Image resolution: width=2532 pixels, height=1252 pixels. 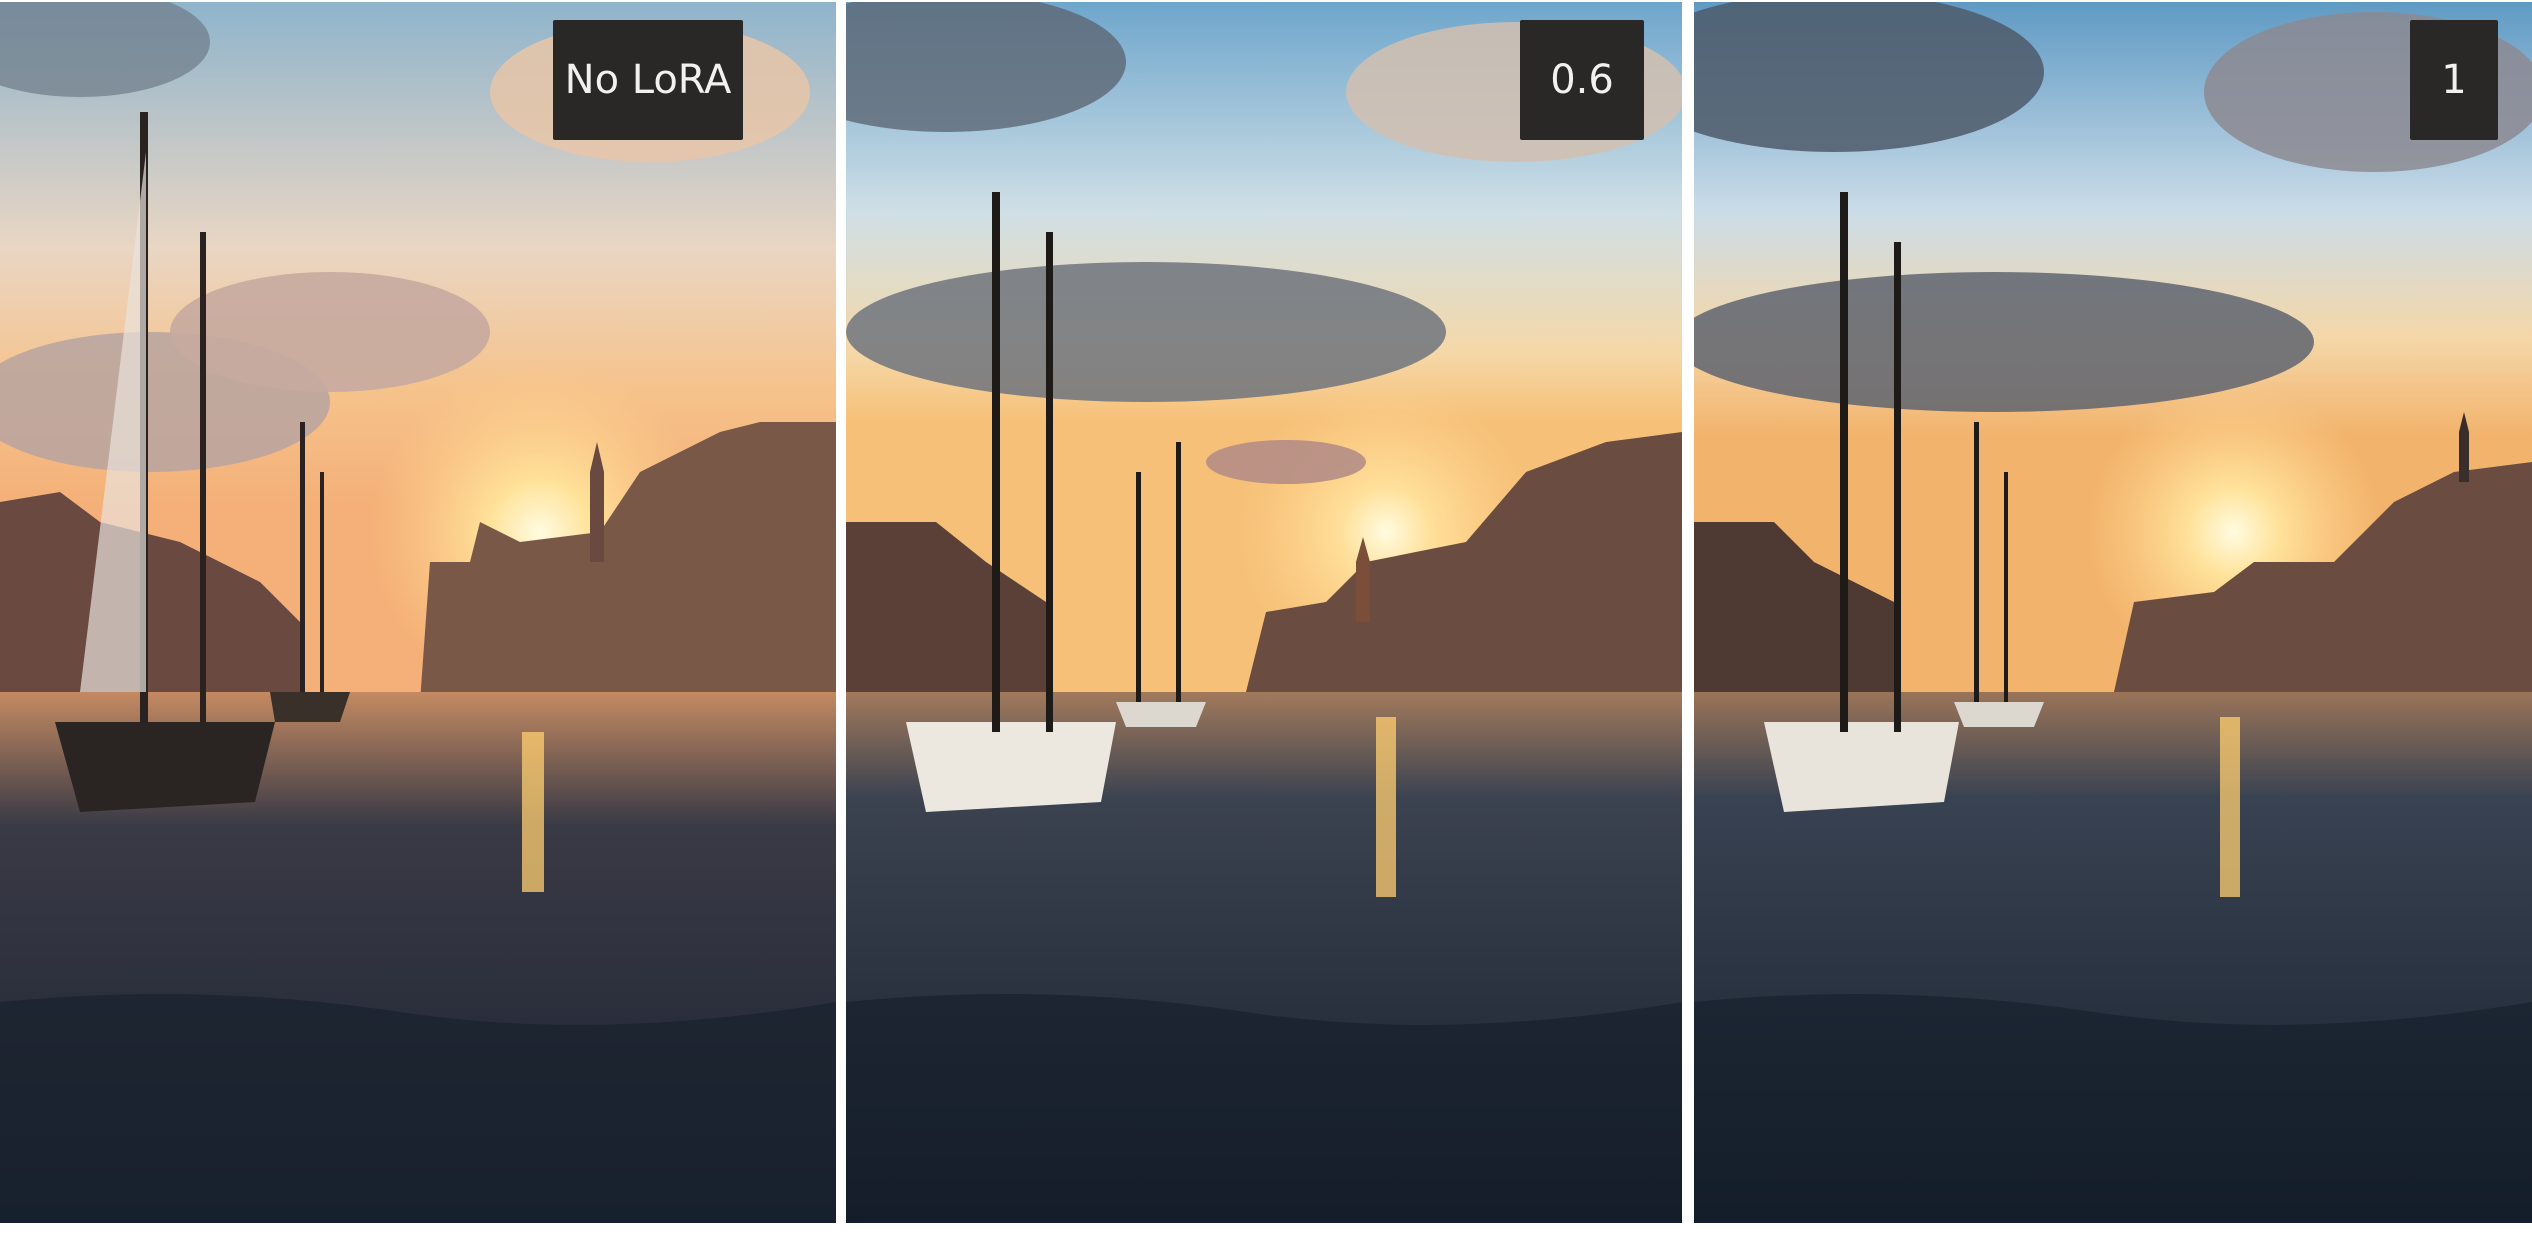 I want to click on label-1: 1, so click(x=2454, y=80).